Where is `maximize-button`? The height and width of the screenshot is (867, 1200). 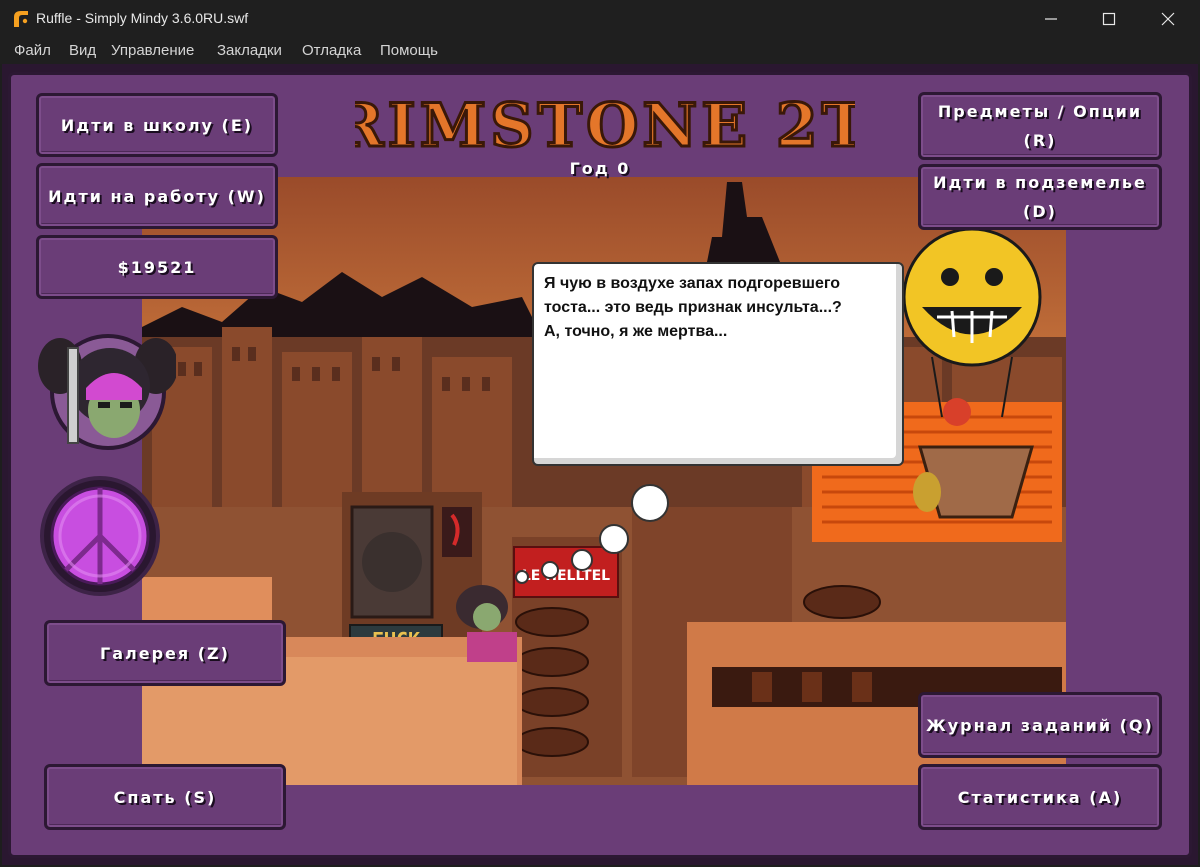 maximize-button is located at coordinates (1109, 19).